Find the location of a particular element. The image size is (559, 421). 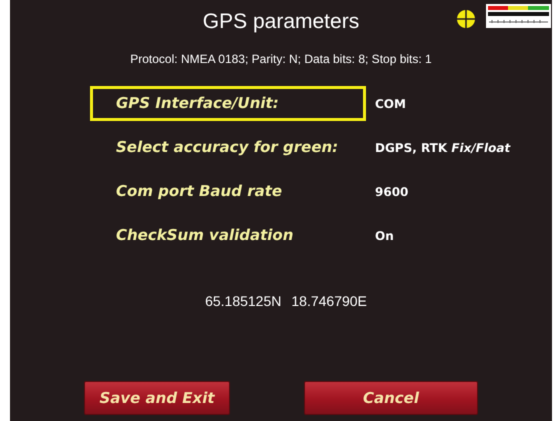

setting-label: CheckSum validation is located at coordinates (228, 235).